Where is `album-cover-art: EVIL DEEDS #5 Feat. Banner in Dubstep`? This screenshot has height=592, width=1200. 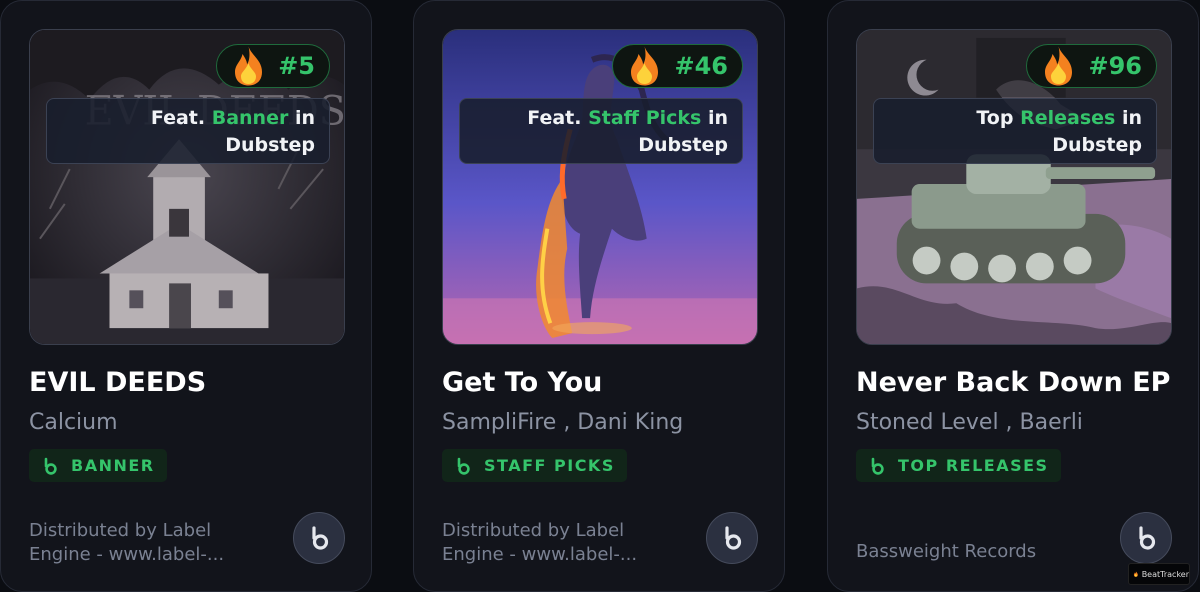
album-cover-art: EVIL DEEDS #5 Feat. Banner in Dubstep is located at coordinates (187, 187).